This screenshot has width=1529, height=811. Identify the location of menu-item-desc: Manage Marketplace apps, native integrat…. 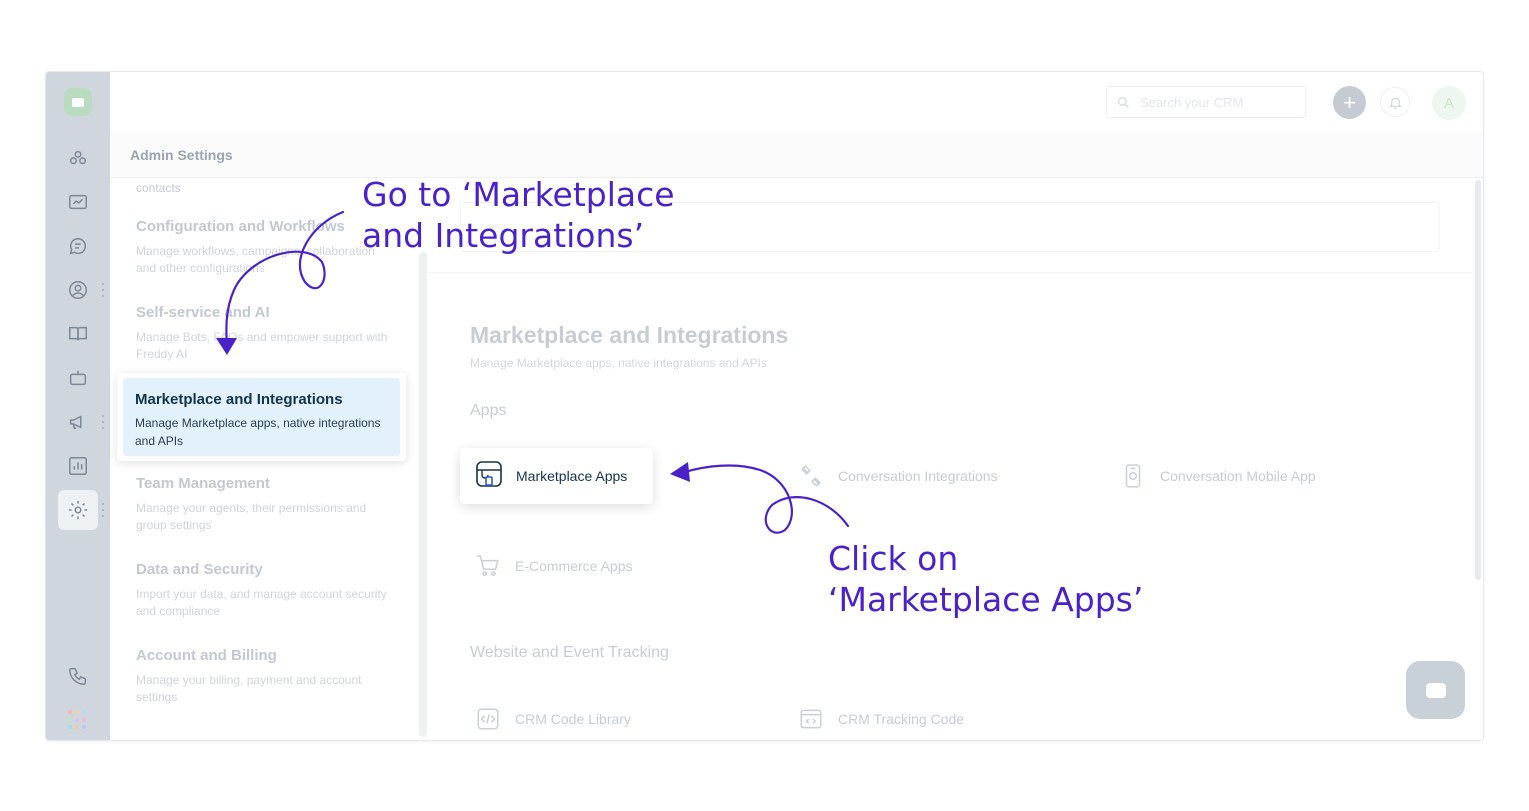
(258, 432).